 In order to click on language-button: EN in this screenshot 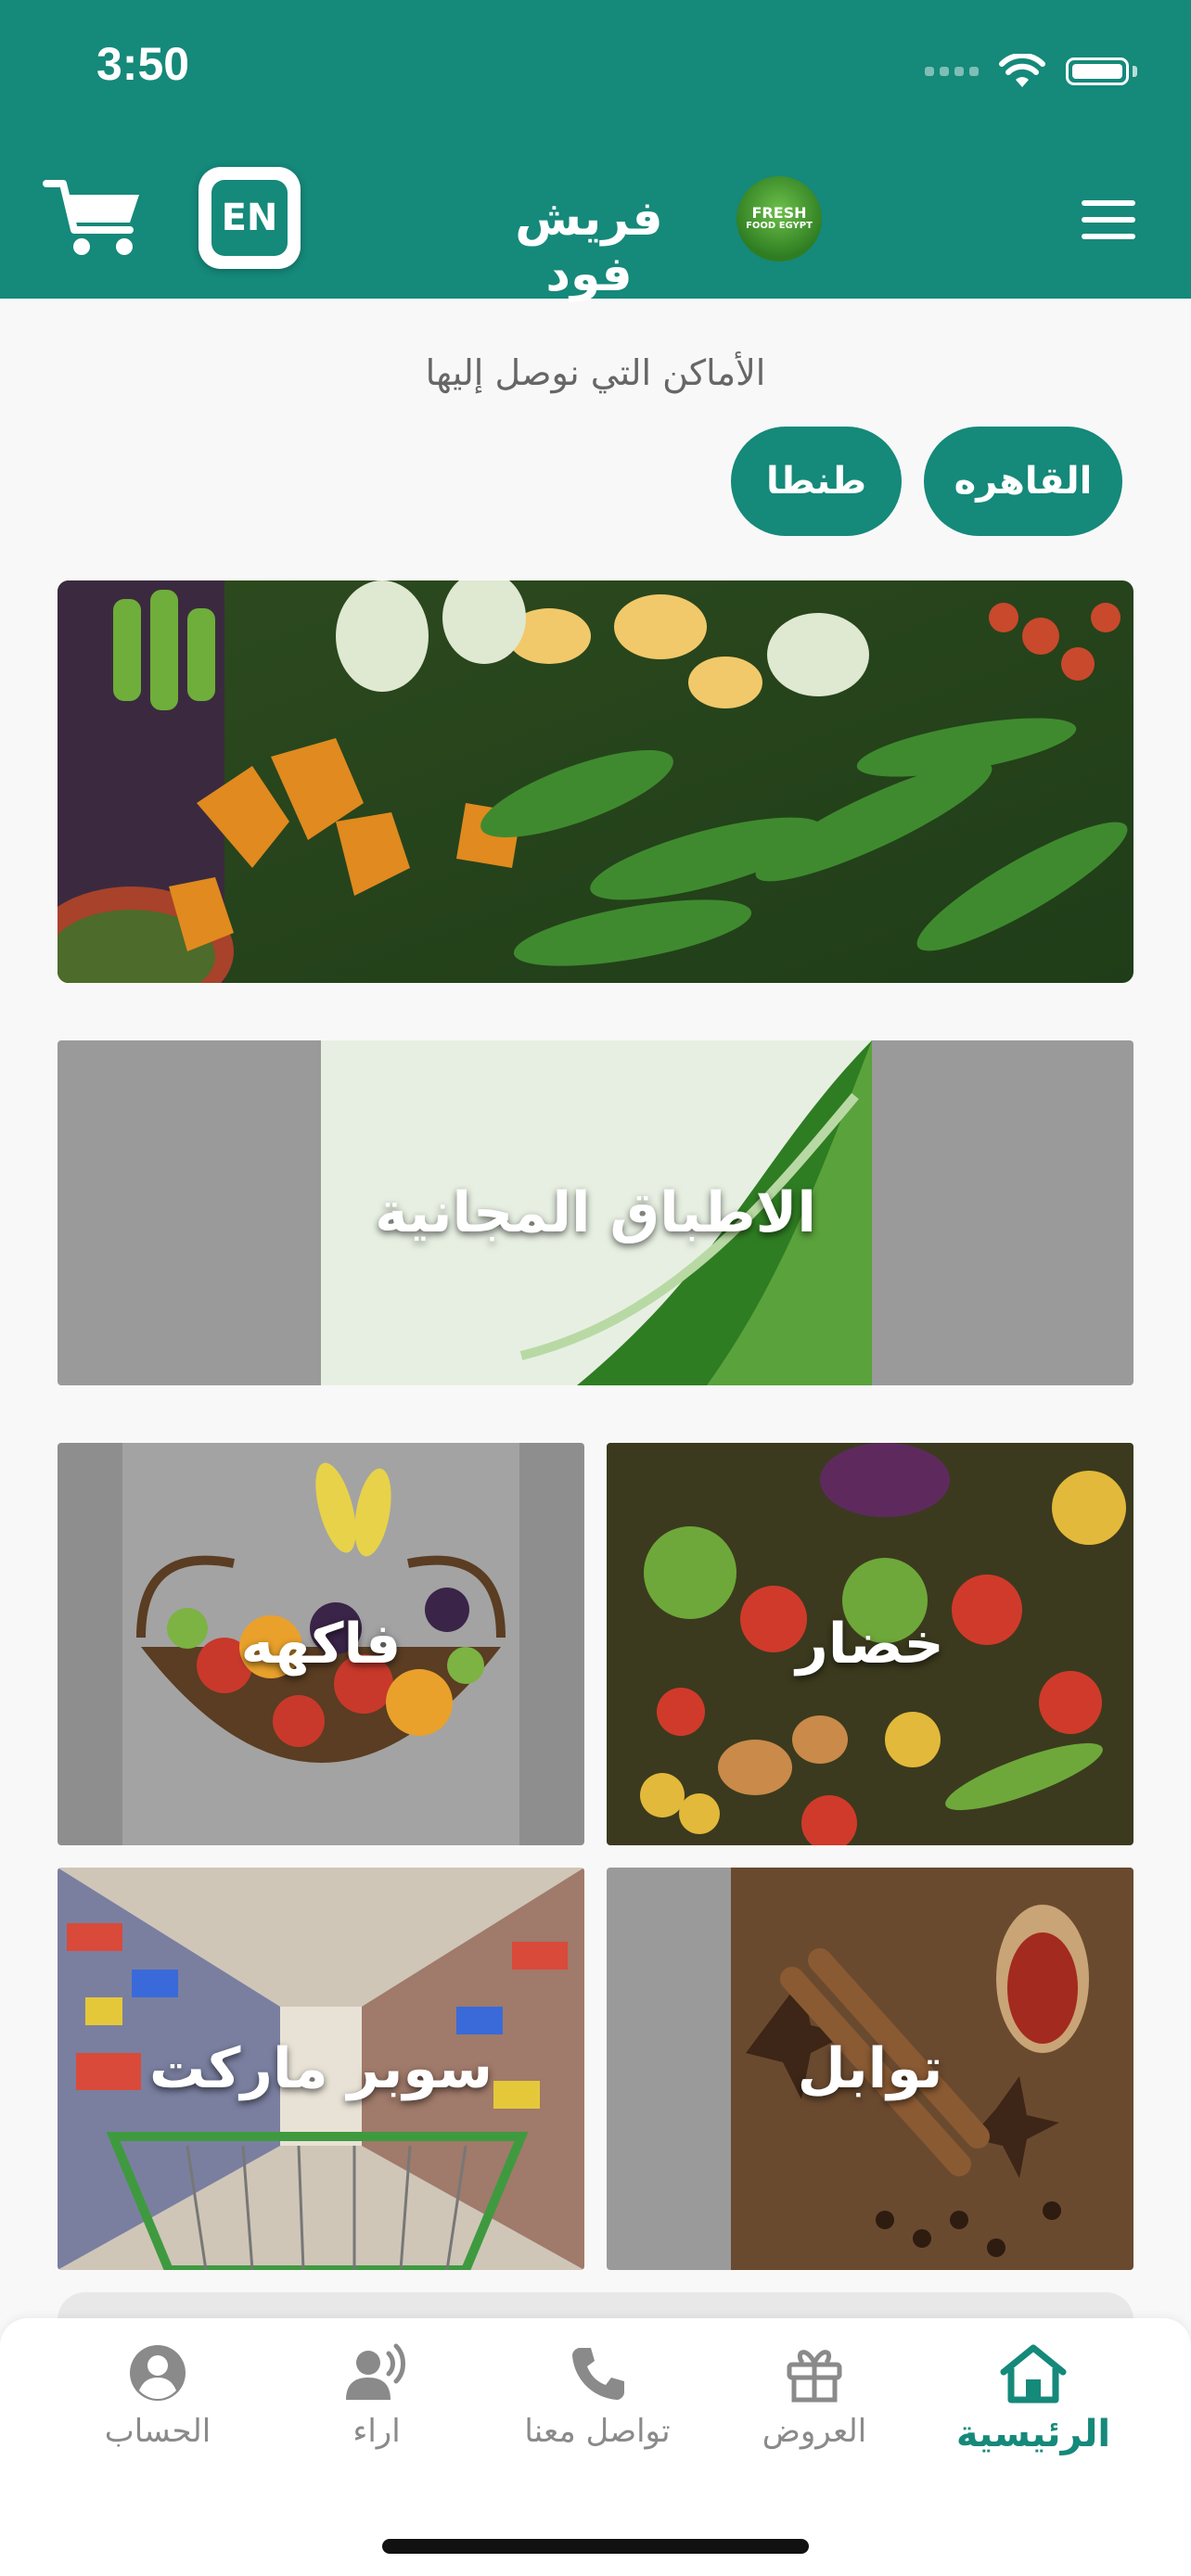, I will do `click(249, 218)`.